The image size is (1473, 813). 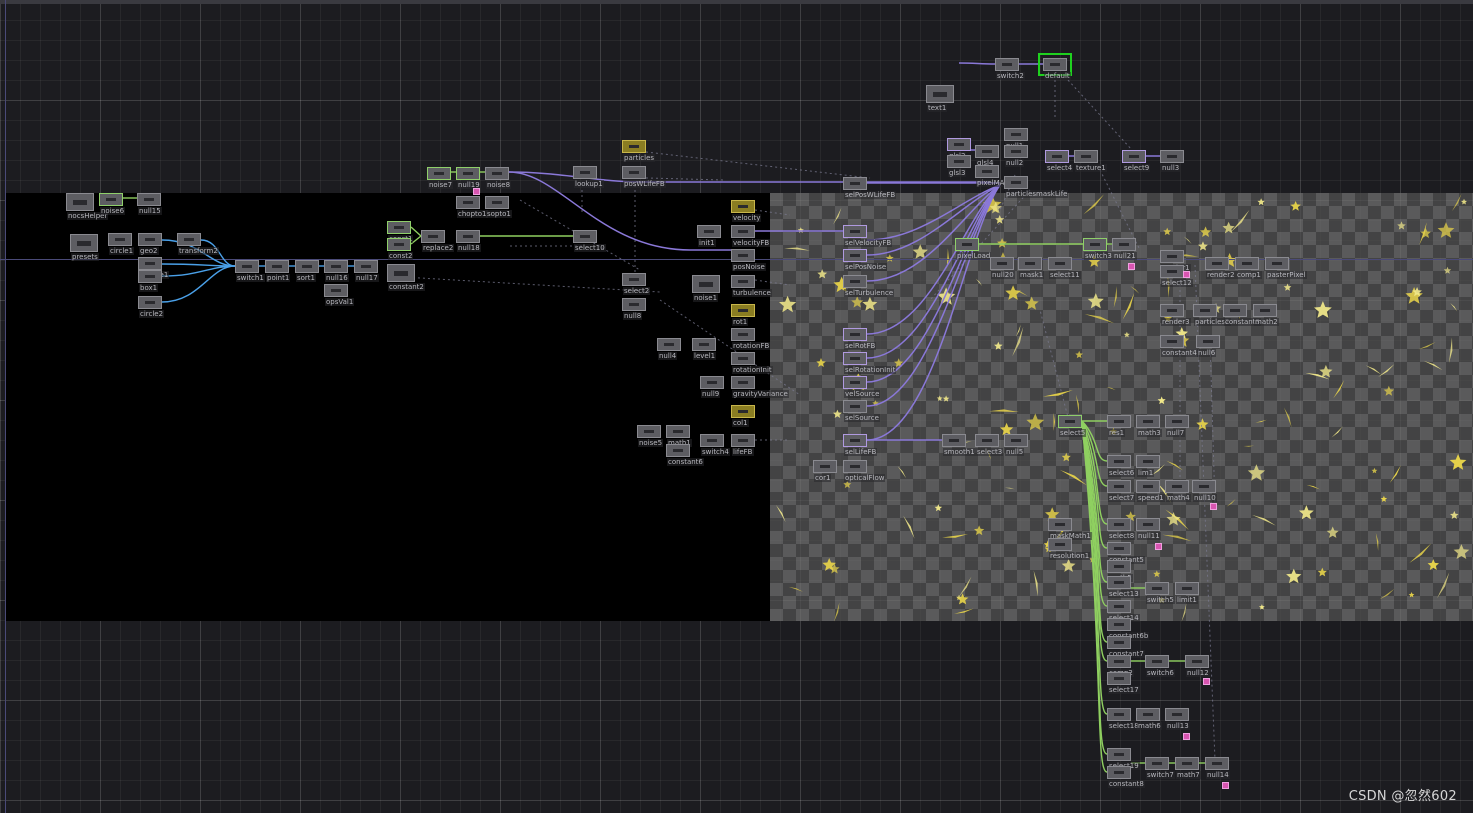 I want to click on node-select6, so click(x=1119, y=461).